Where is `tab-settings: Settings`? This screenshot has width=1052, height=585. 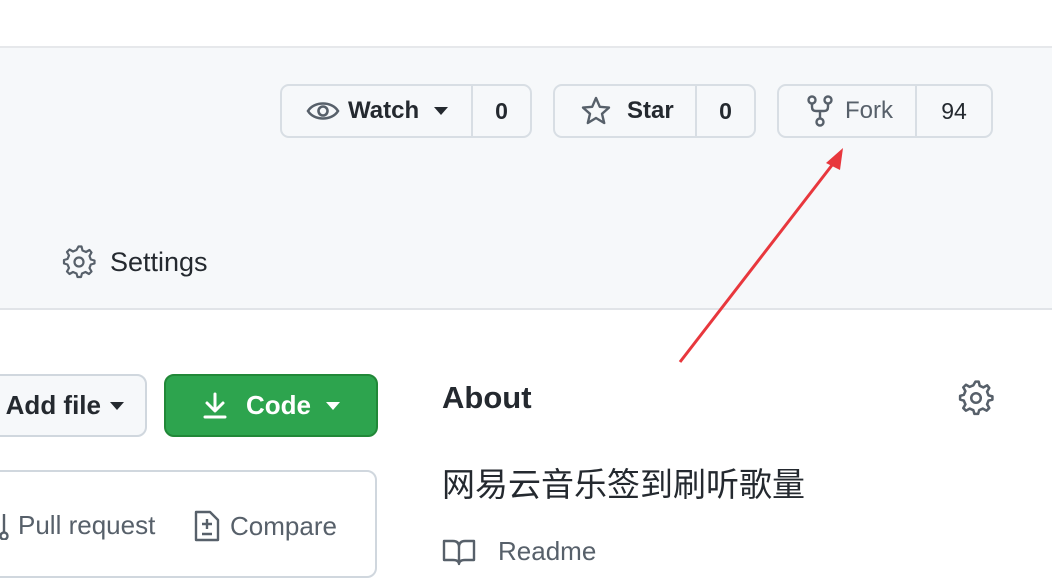 tab-settings: Settings is located at coordinates (135, 262).